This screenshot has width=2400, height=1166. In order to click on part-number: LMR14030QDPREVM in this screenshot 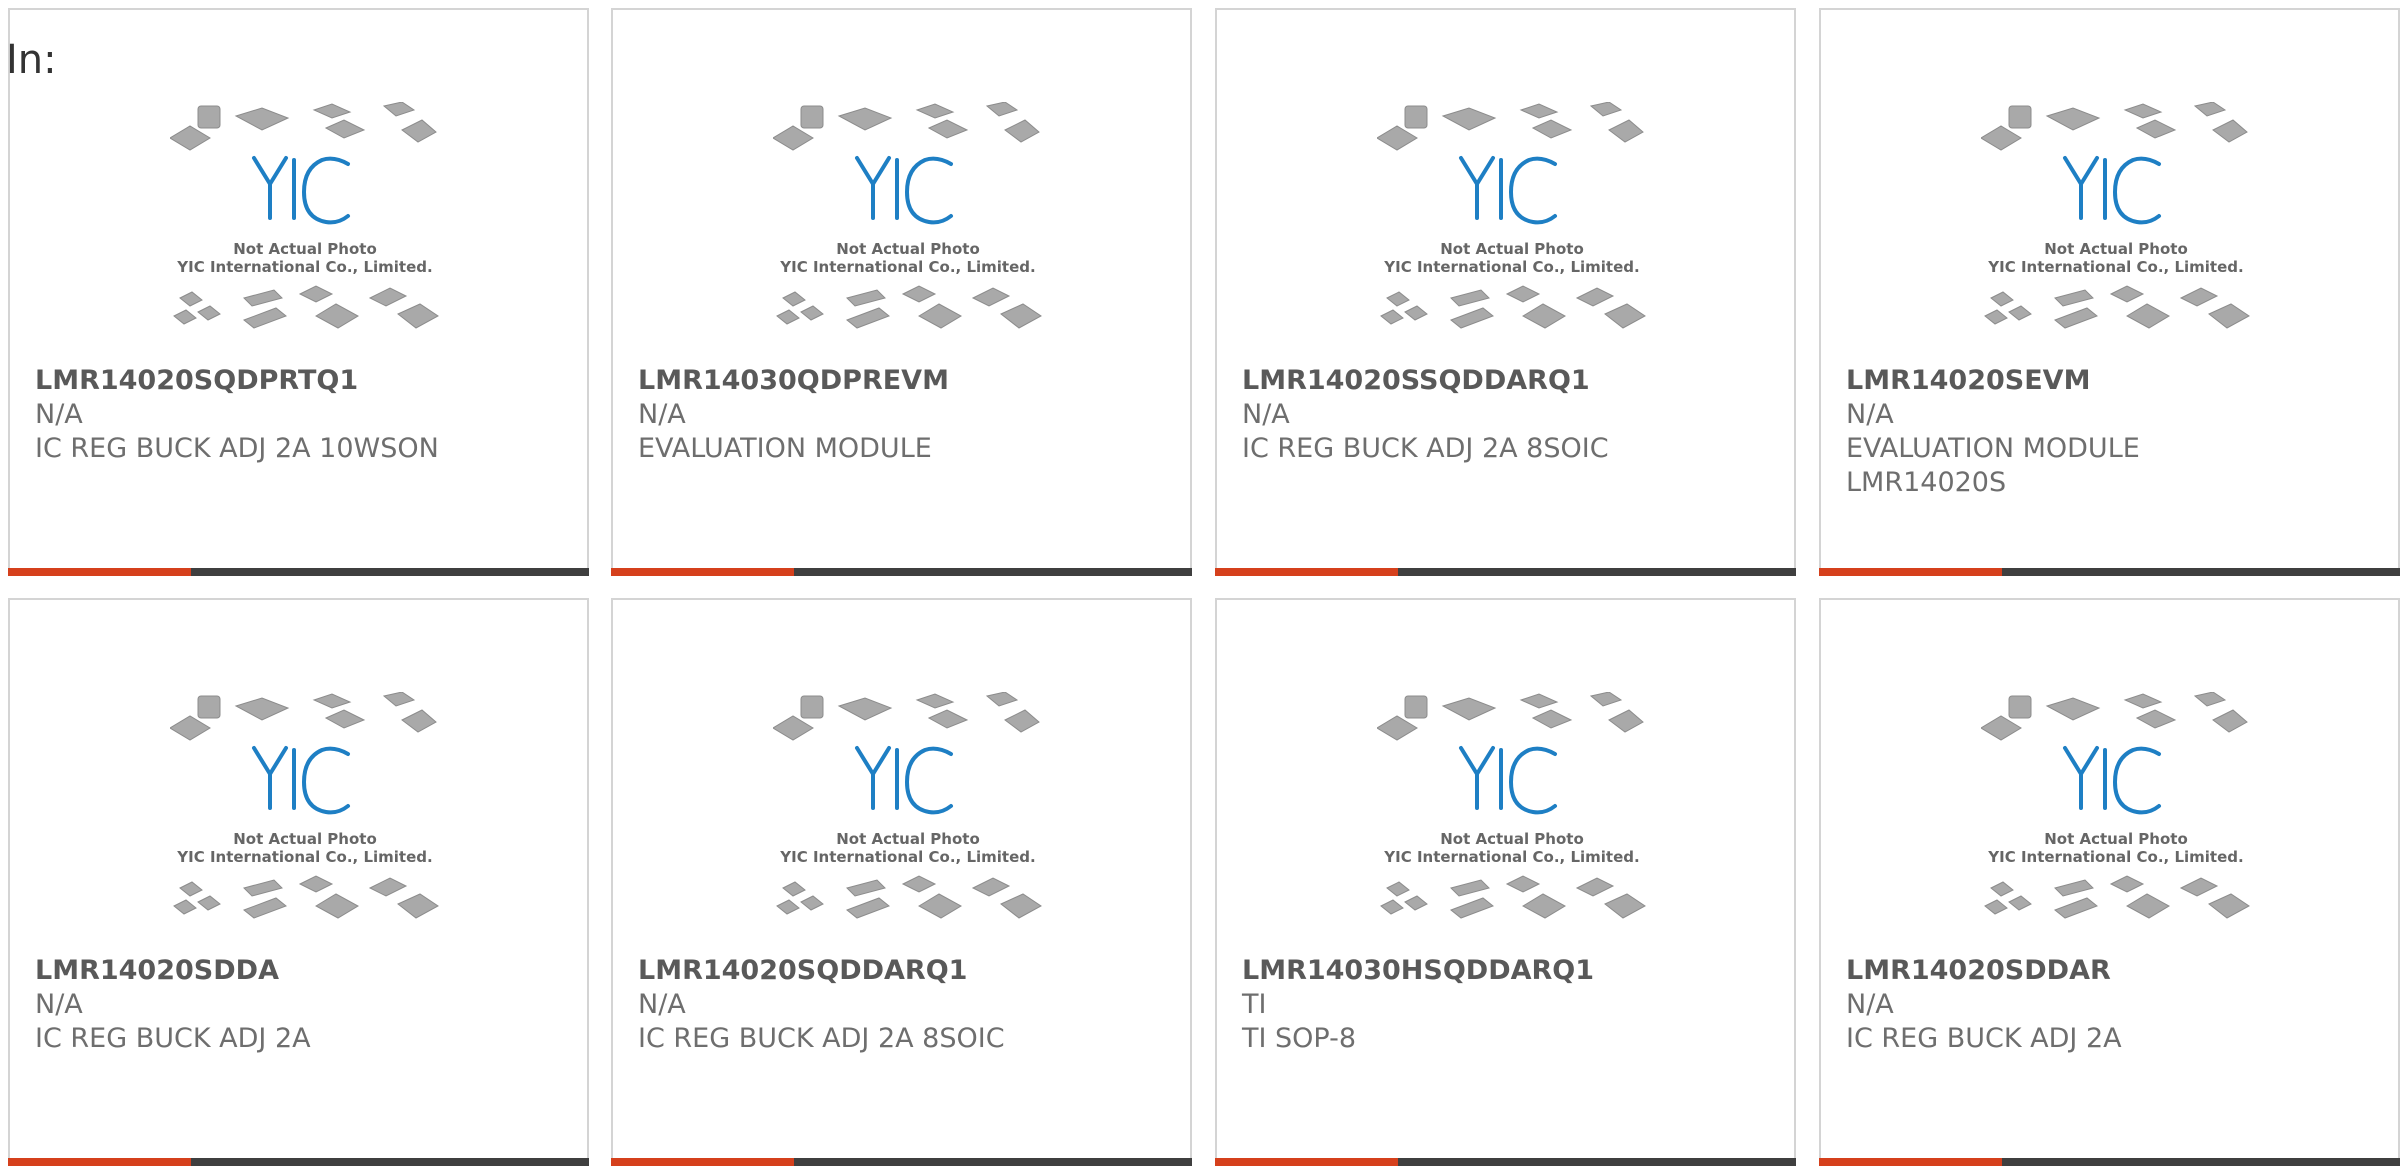, I will do `click(904, 381)`.